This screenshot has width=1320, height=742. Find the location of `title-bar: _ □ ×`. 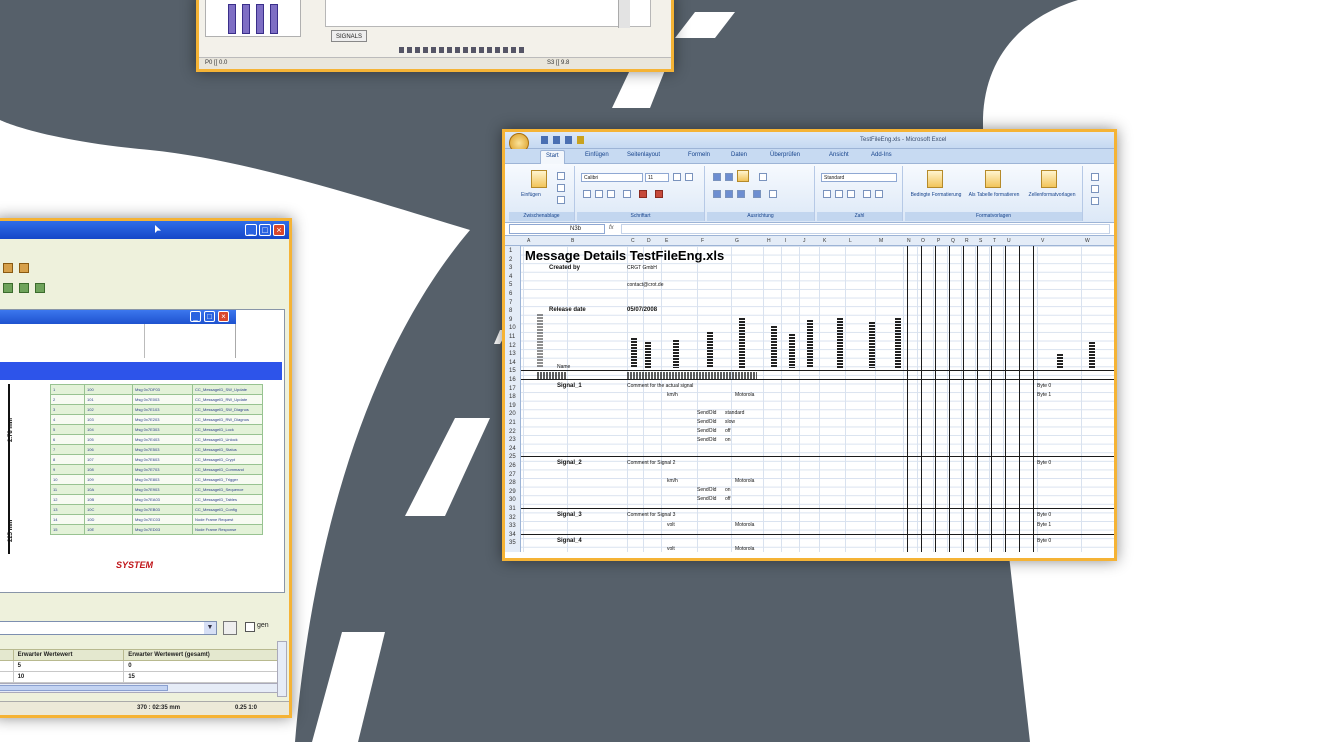

title-bar: _ □ × is located at coordinates (144, 230).